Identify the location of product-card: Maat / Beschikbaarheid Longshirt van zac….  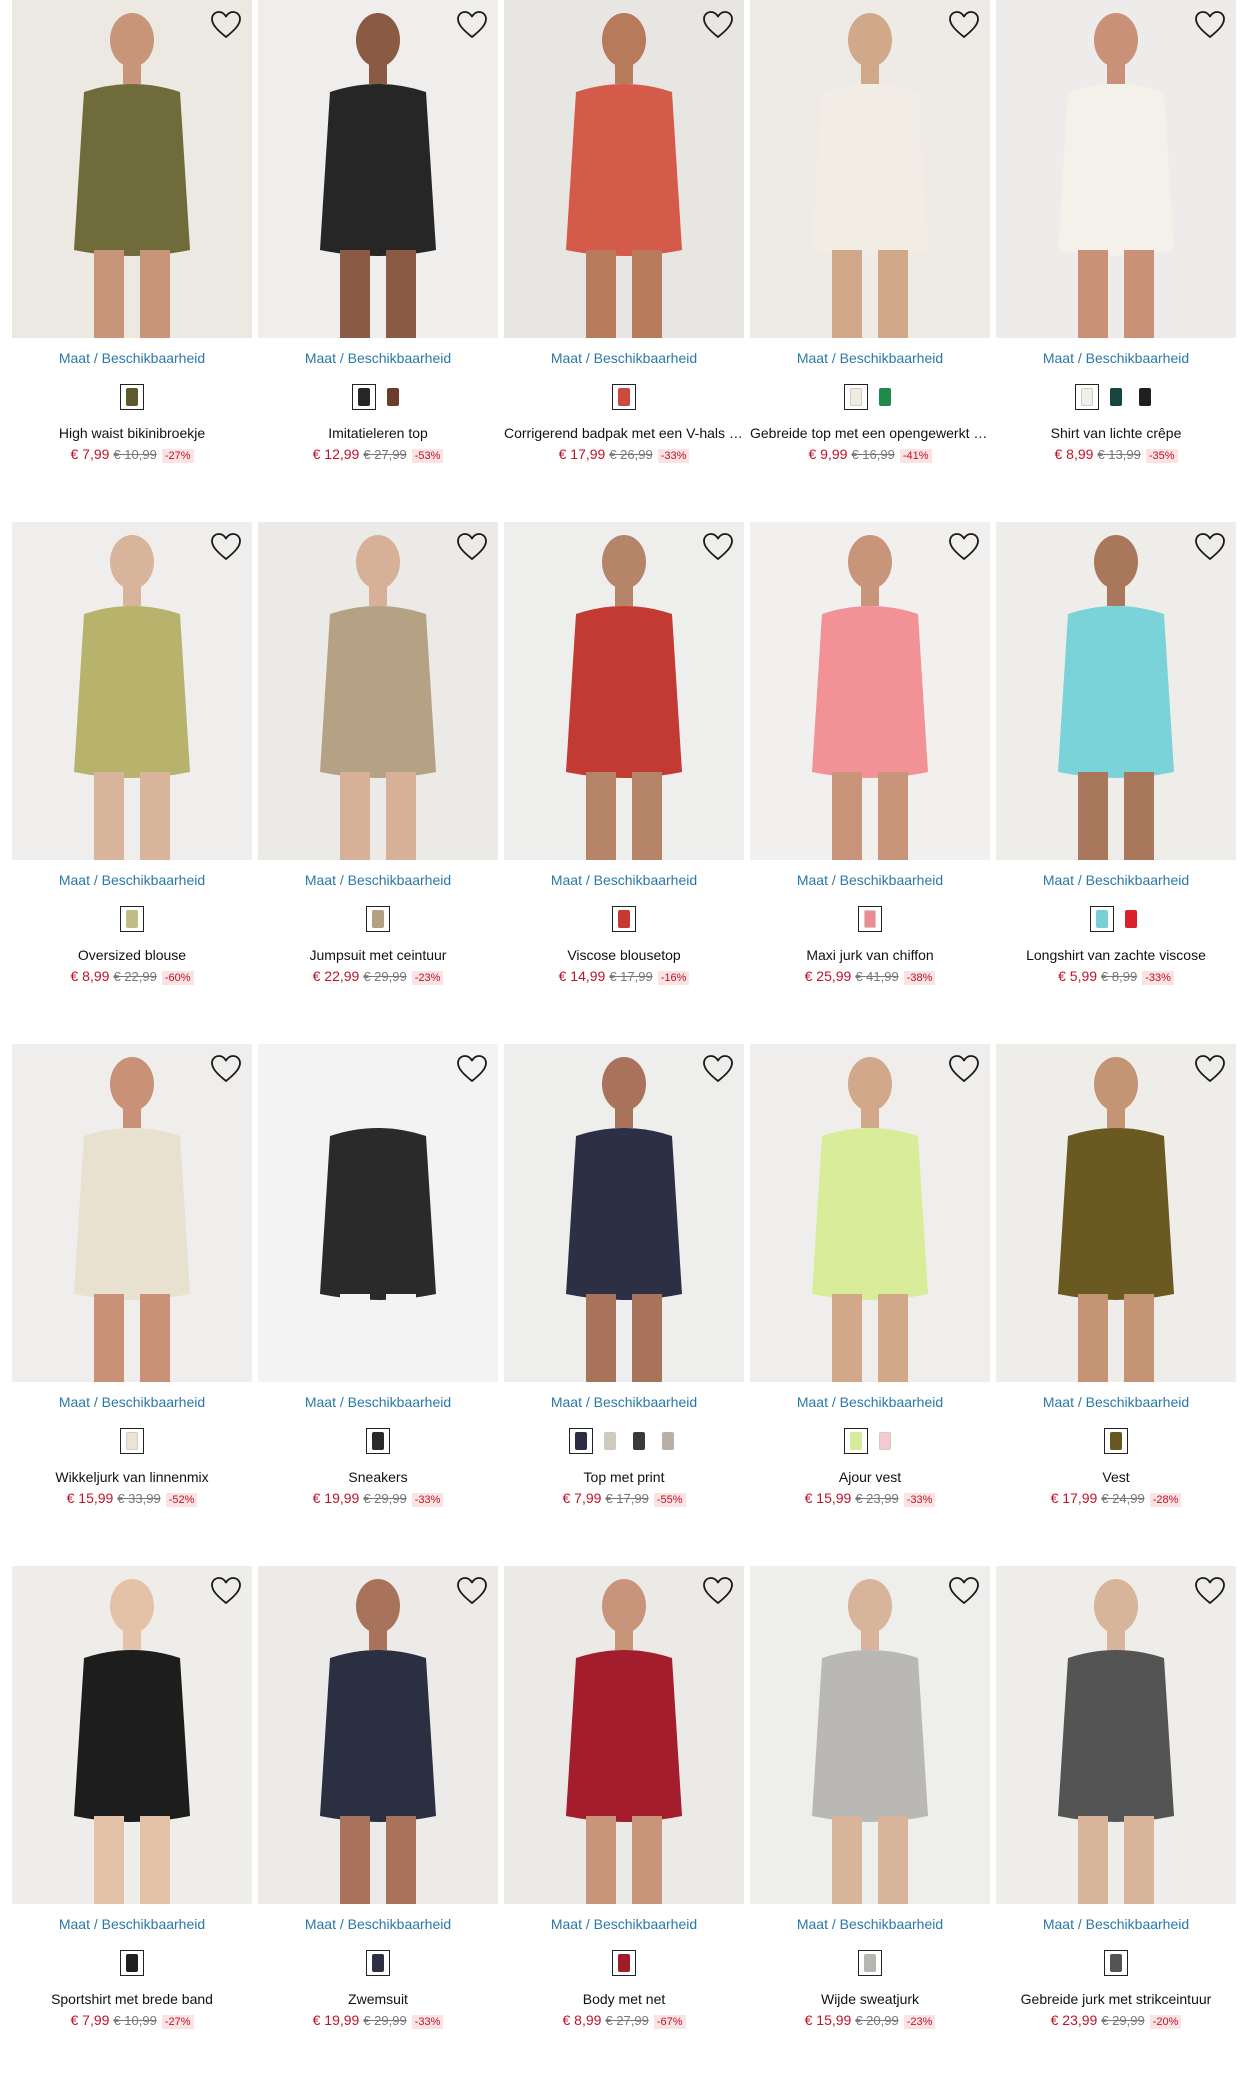
(1116, 767).